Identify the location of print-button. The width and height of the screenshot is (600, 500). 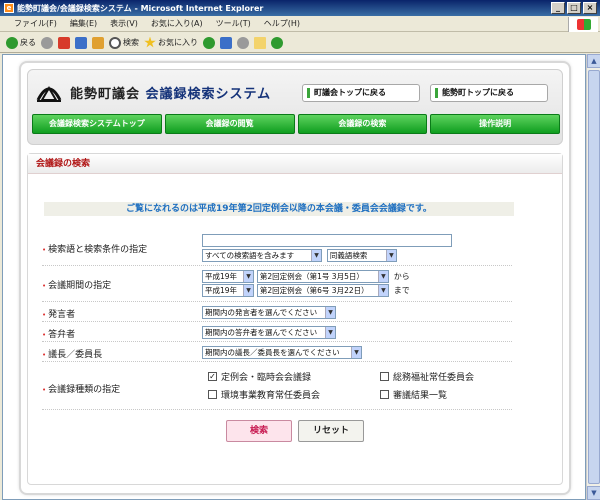
(243, 42).